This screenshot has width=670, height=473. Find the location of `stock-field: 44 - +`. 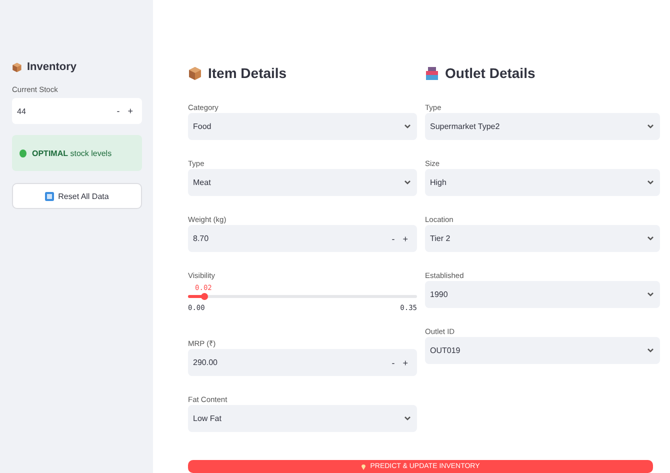

stock-field: 44 - + is located at coordinates (77, 111).